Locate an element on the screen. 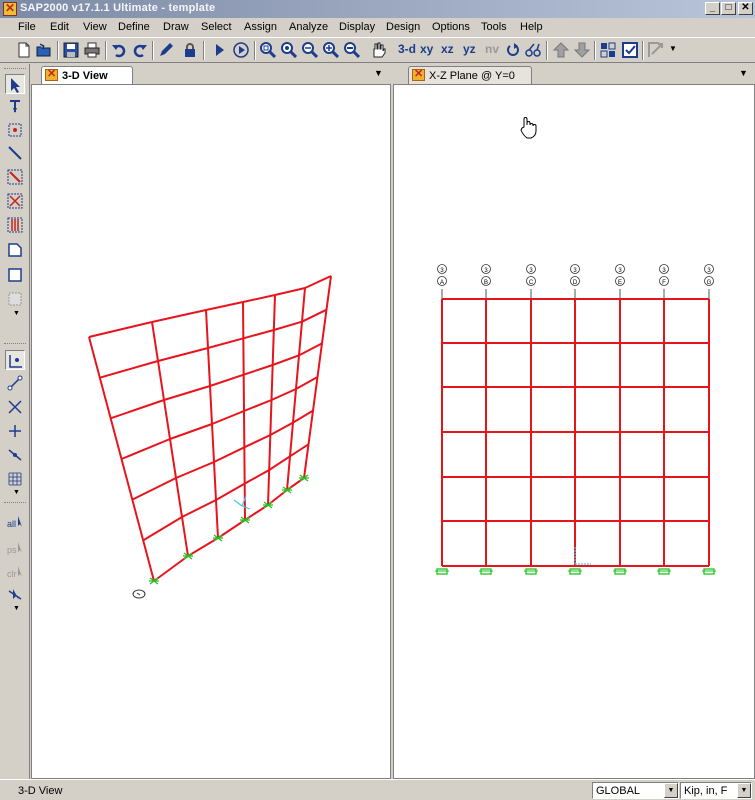  menu-help: Help is located at coordinates (531, 27).